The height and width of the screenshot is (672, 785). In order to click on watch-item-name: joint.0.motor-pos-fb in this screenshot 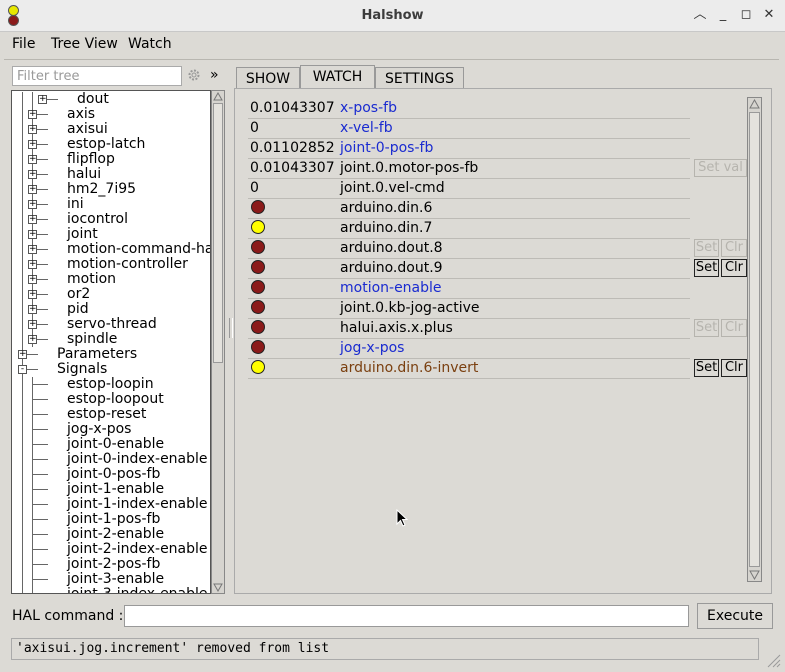, I will do `click(409, 168)`.